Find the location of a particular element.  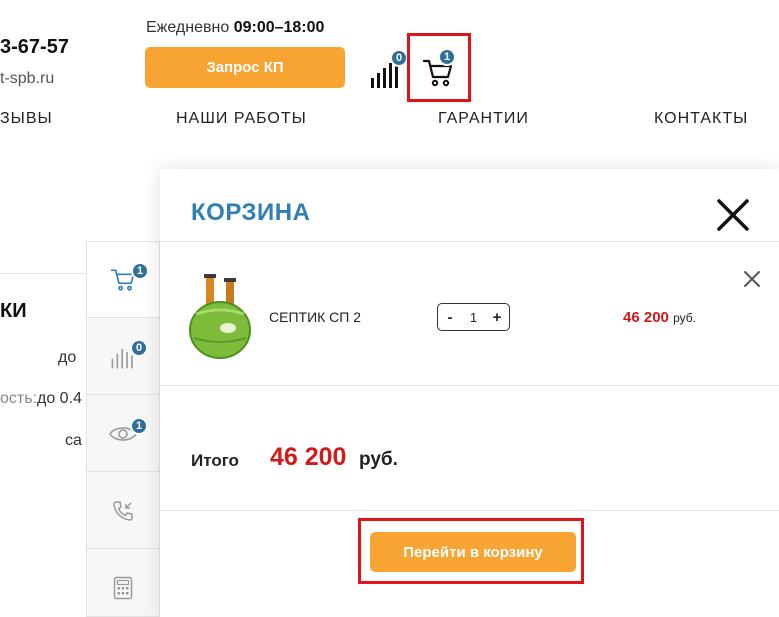

quantity-stepper: - 1 + is located at coordinates (473, 317).